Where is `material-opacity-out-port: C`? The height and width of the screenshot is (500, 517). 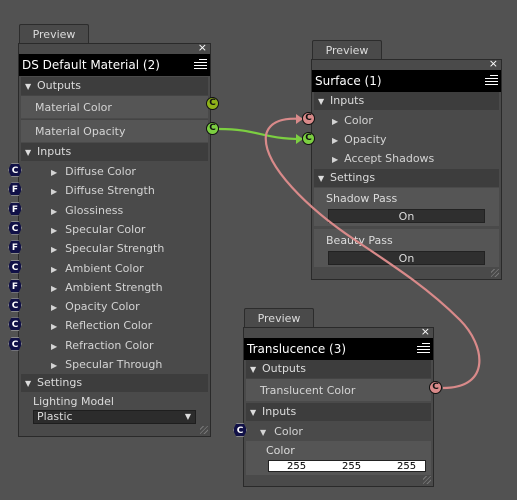 material-opacity-out-port: C is located at coordinates (212, 128).